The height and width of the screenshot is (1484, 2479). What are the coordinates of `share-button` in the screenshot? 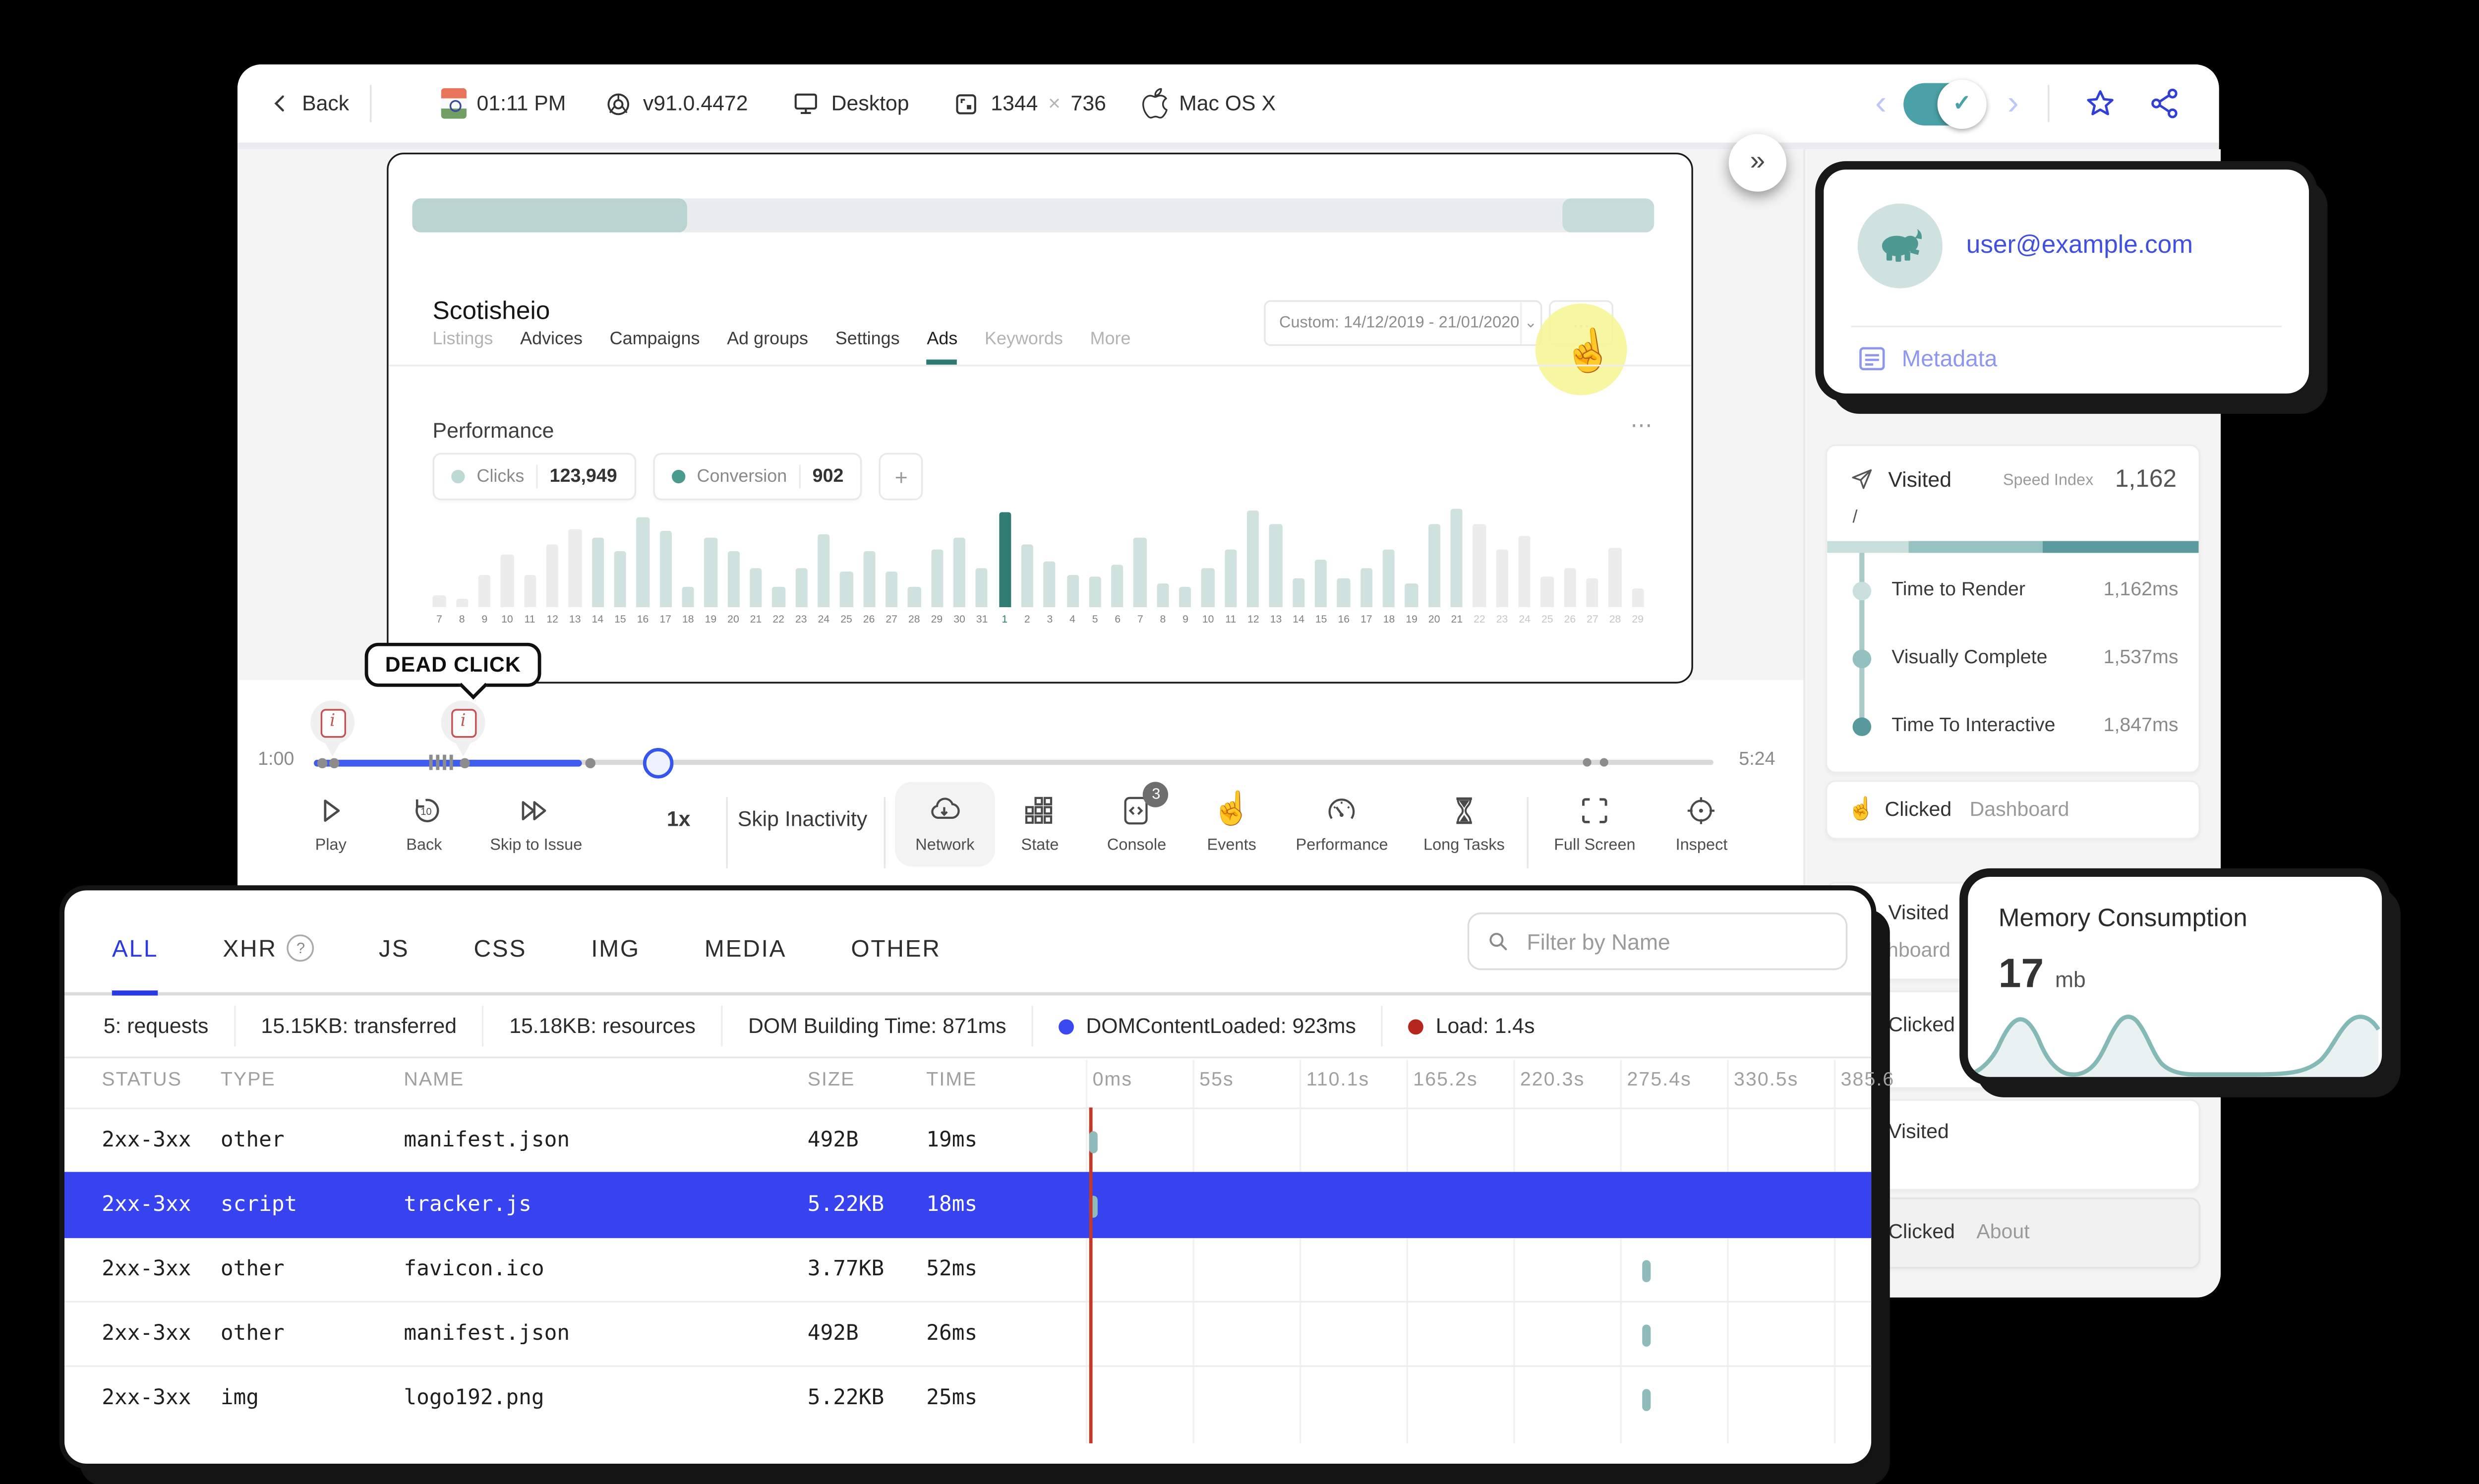 It's located at (2165, 103).